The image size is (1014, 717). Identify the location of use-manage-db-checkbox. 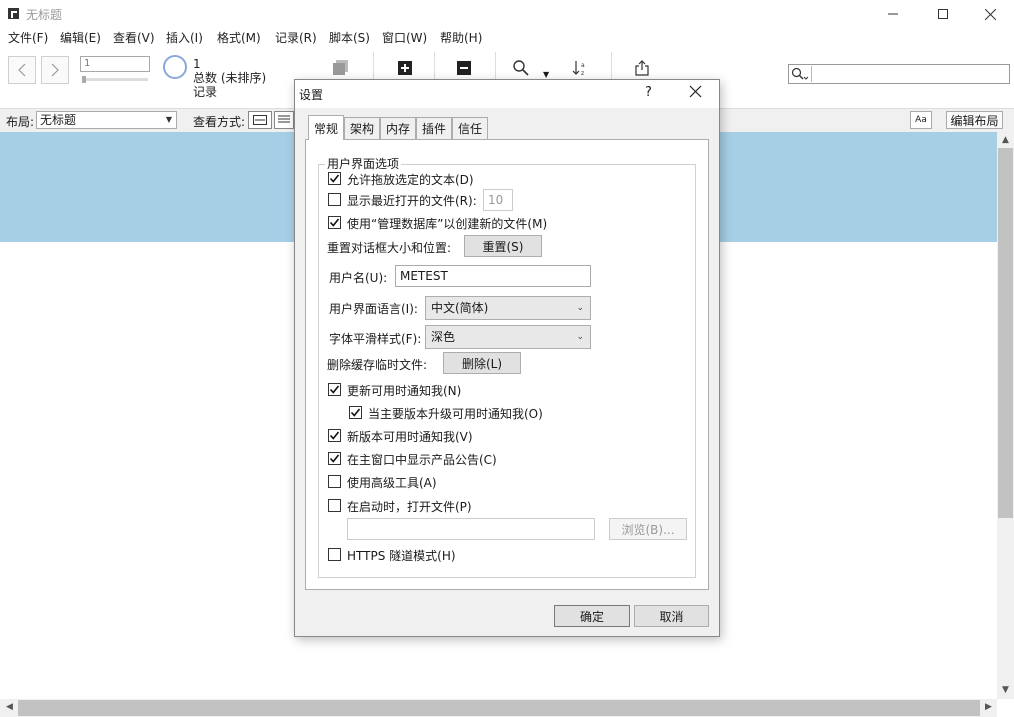
(334, 222).